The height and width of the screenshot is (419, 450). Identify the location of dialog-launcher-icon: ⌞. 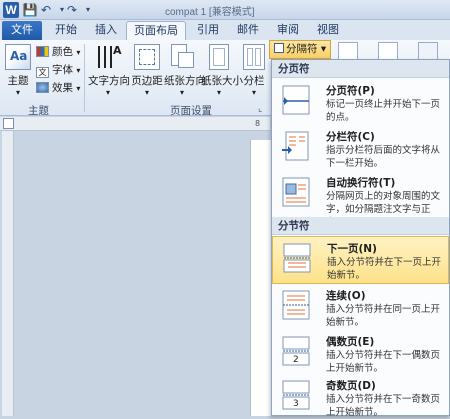
(260, 109).